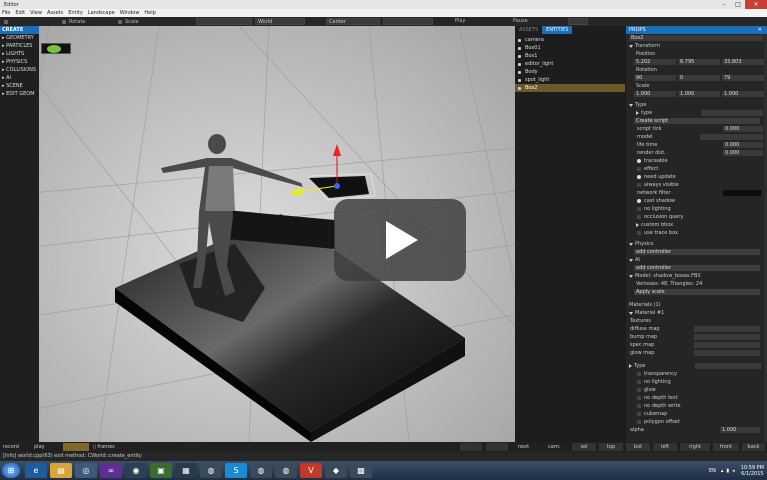  Describe the element at coordinates (19, 86) in the screenshot. I see `create-scene: ▸ SCENE` at that location.